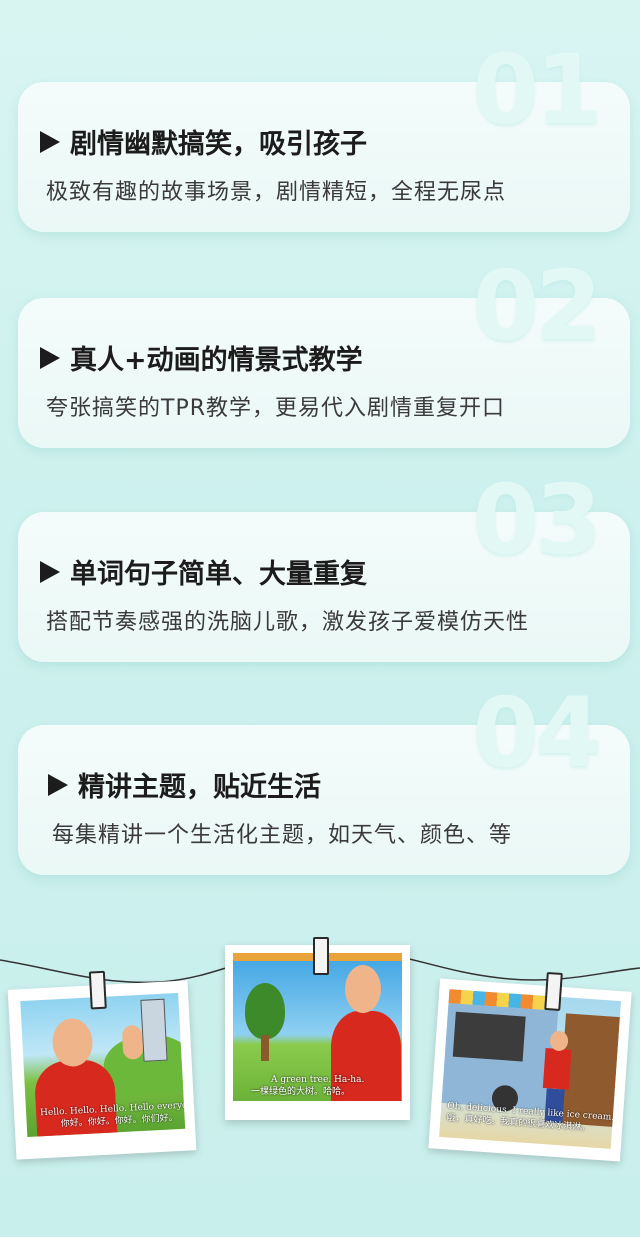 Image resolution: width=640 pixels, height=1237 pixels. I want to click on card-description: 夸张搞笑的TPR教学，更易代入剧情重复开口, so click(275, 408).